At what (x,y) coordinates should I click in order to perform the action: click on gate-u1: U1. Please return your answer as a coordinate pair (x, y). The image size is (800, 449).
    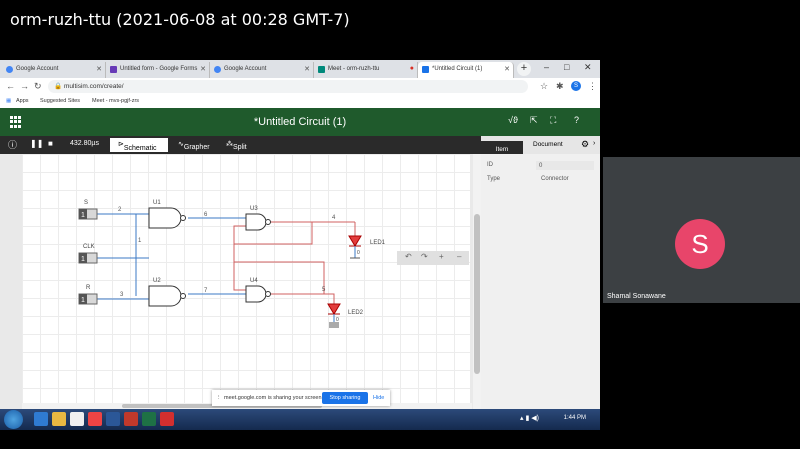
    Looking at the image, I should click on (167, 214).